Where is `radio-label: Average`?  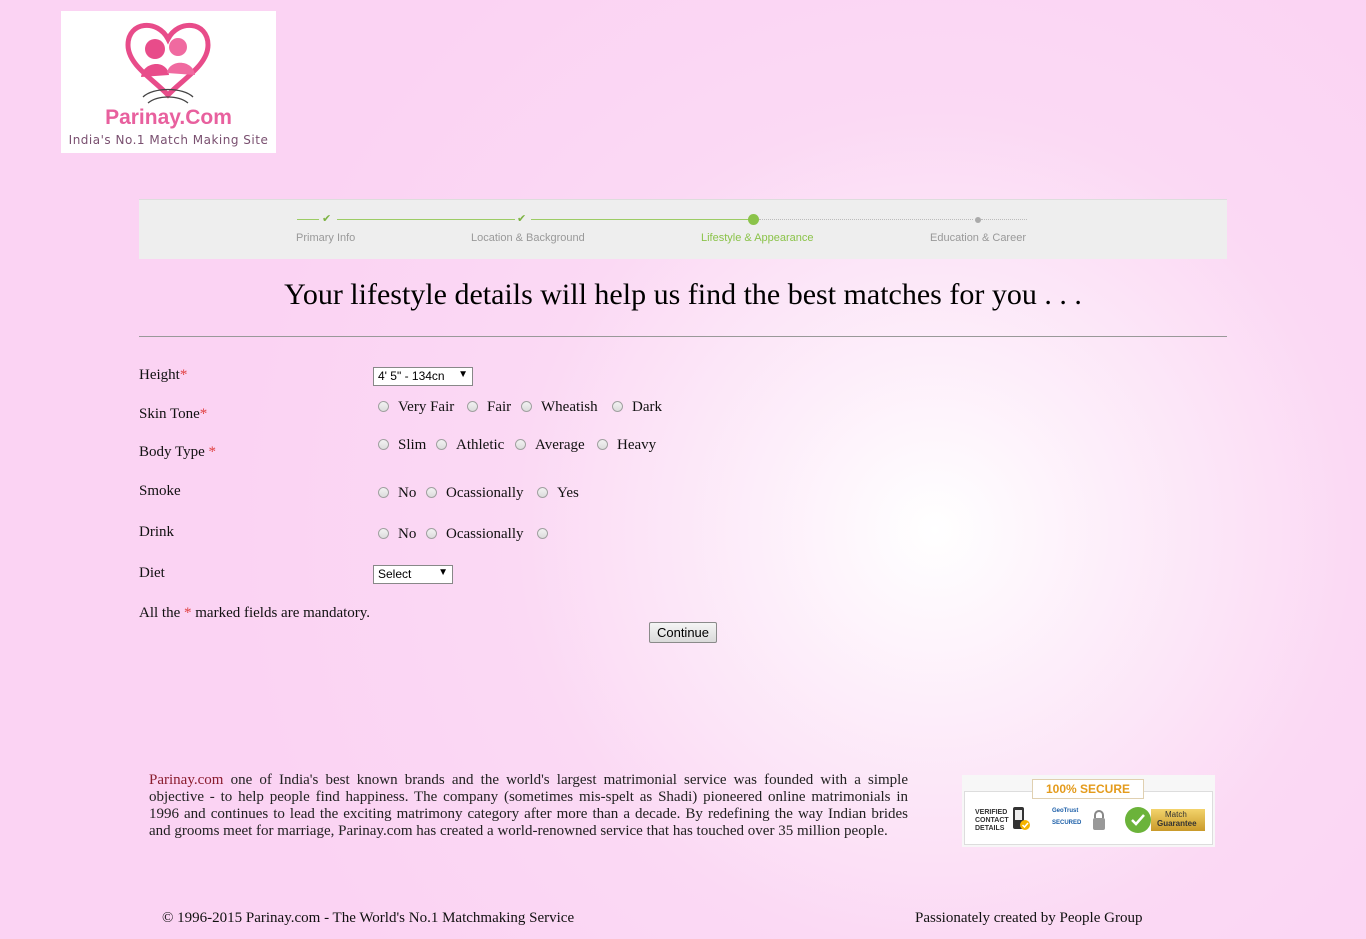
radio-label: Average is located at coordinates (560, 445).